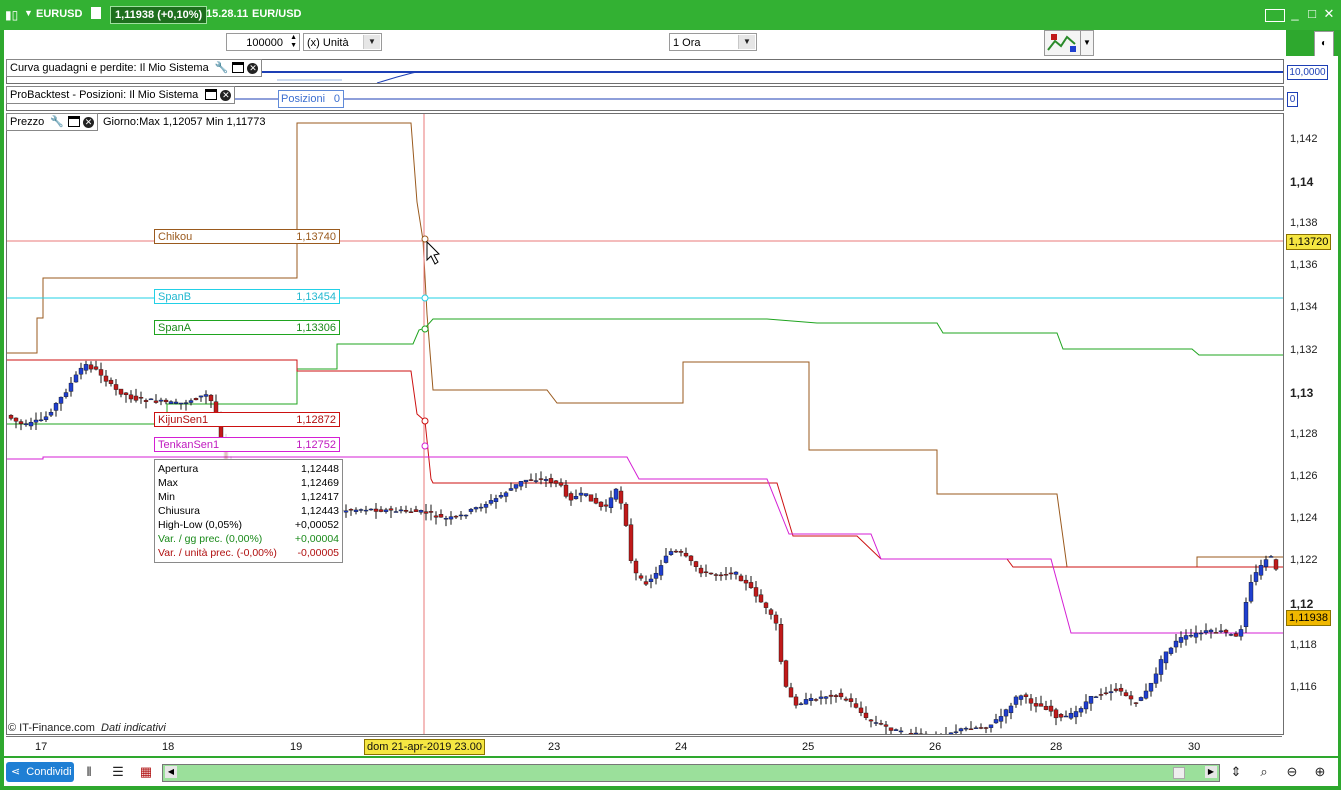 Image resolution: width=1341 pixels, height=790 pixels. Describe the element at coordinates (146, 772) in the screenshot. I see `table-icon: ▦` at that location.